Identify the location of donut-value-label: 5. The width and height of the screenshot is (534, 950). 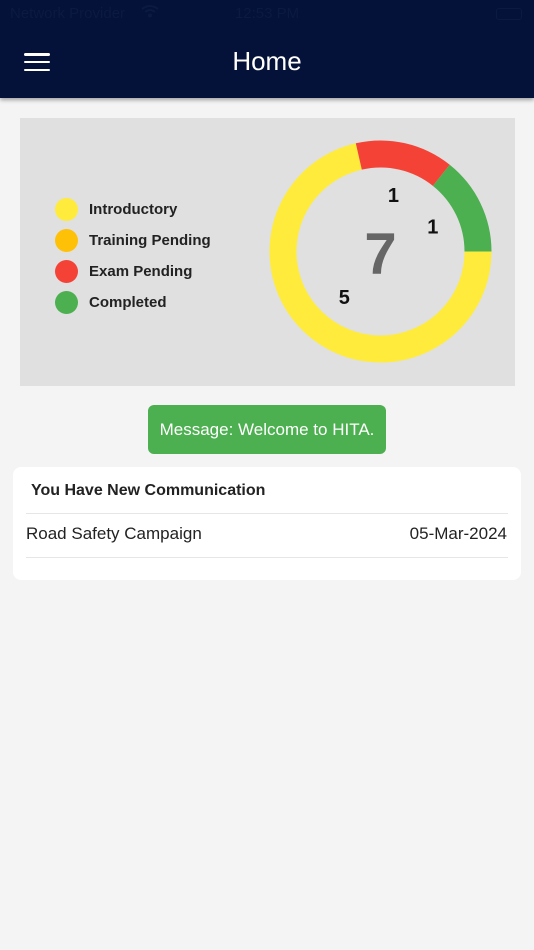
(344, 298).